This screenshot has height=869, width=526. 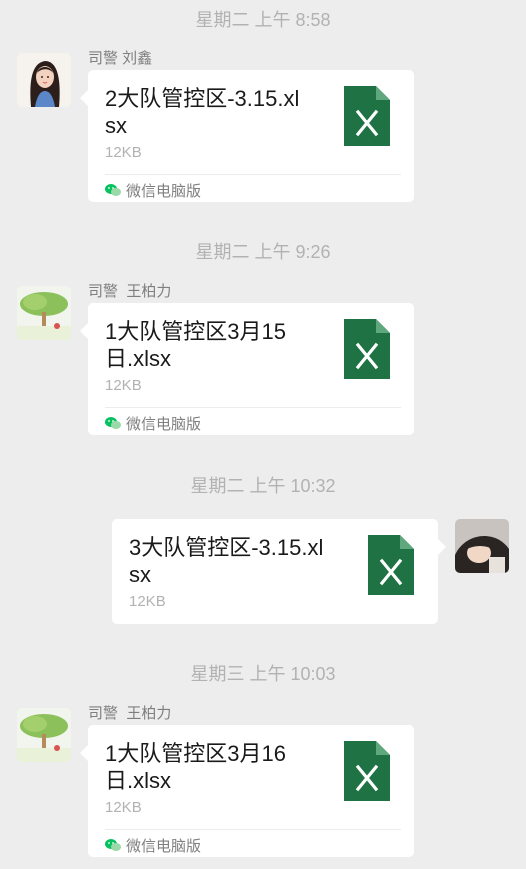 What do you see at coordinates (202, 112) in the screenshot?
I see `file-name: 2大队管控区-3.15.xlsx` at bounding box center [202, 112].